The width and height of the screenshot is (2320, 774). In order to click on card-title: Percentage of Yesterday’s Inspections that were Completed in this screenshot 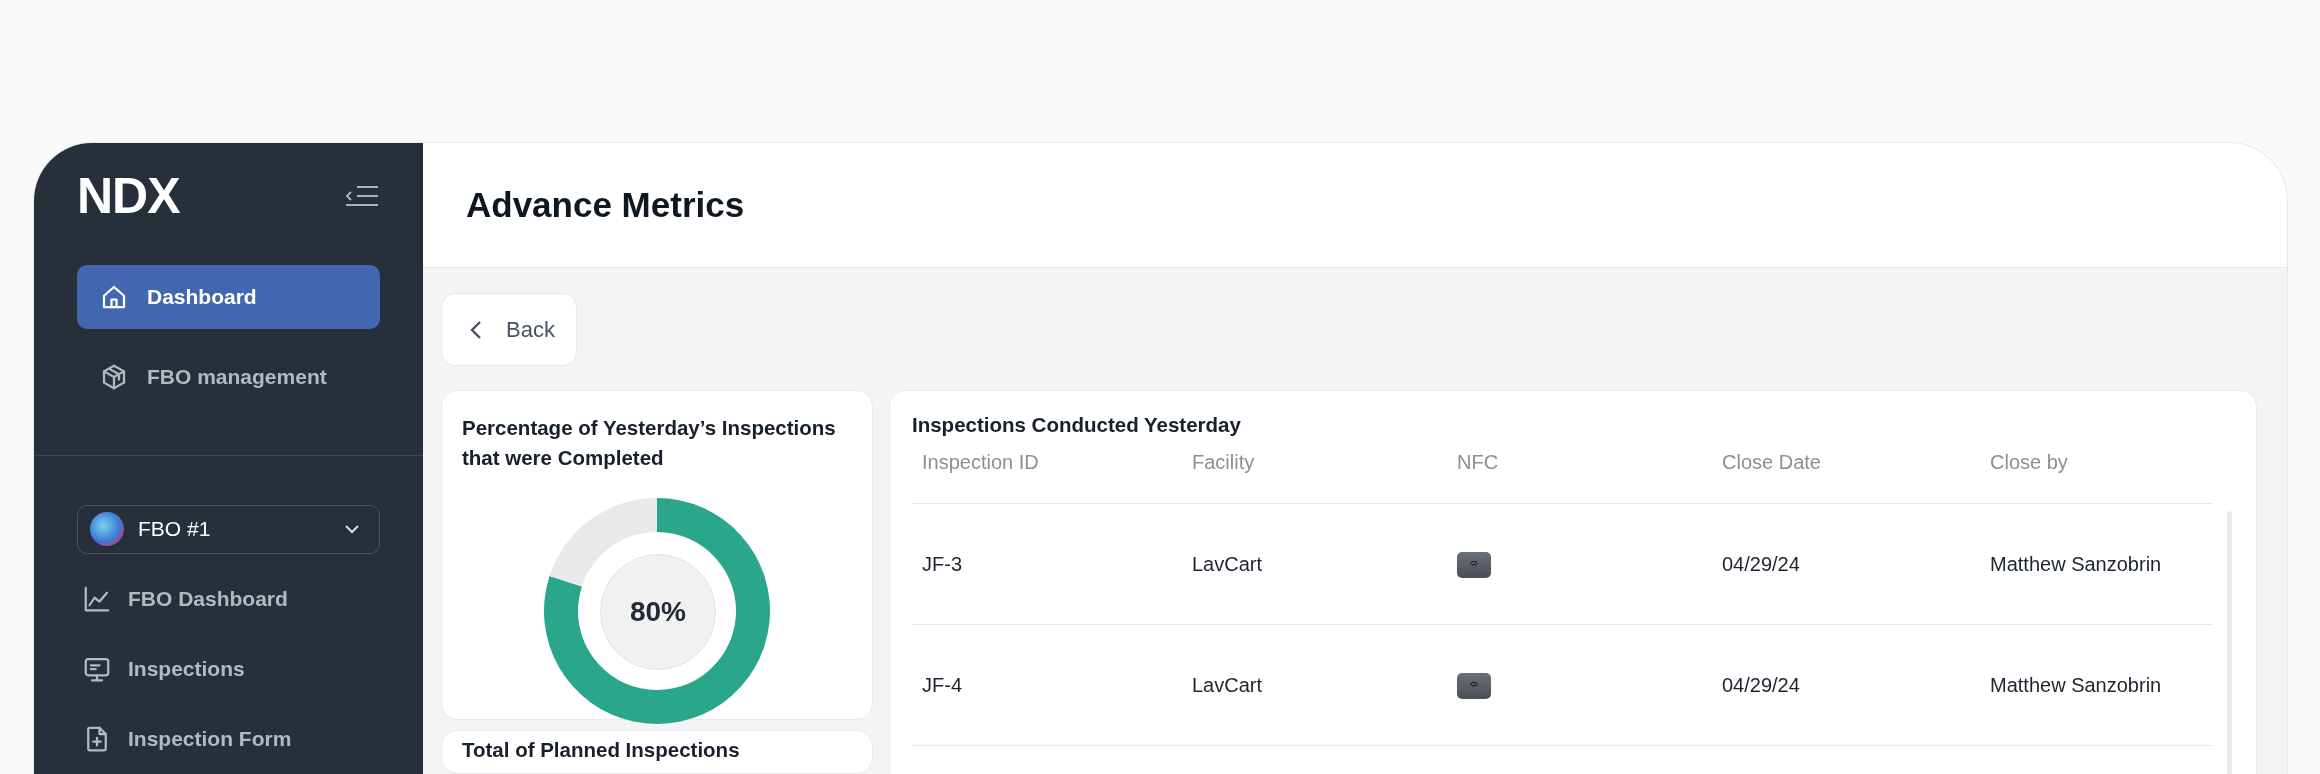, I will do `click(649, 443)`.